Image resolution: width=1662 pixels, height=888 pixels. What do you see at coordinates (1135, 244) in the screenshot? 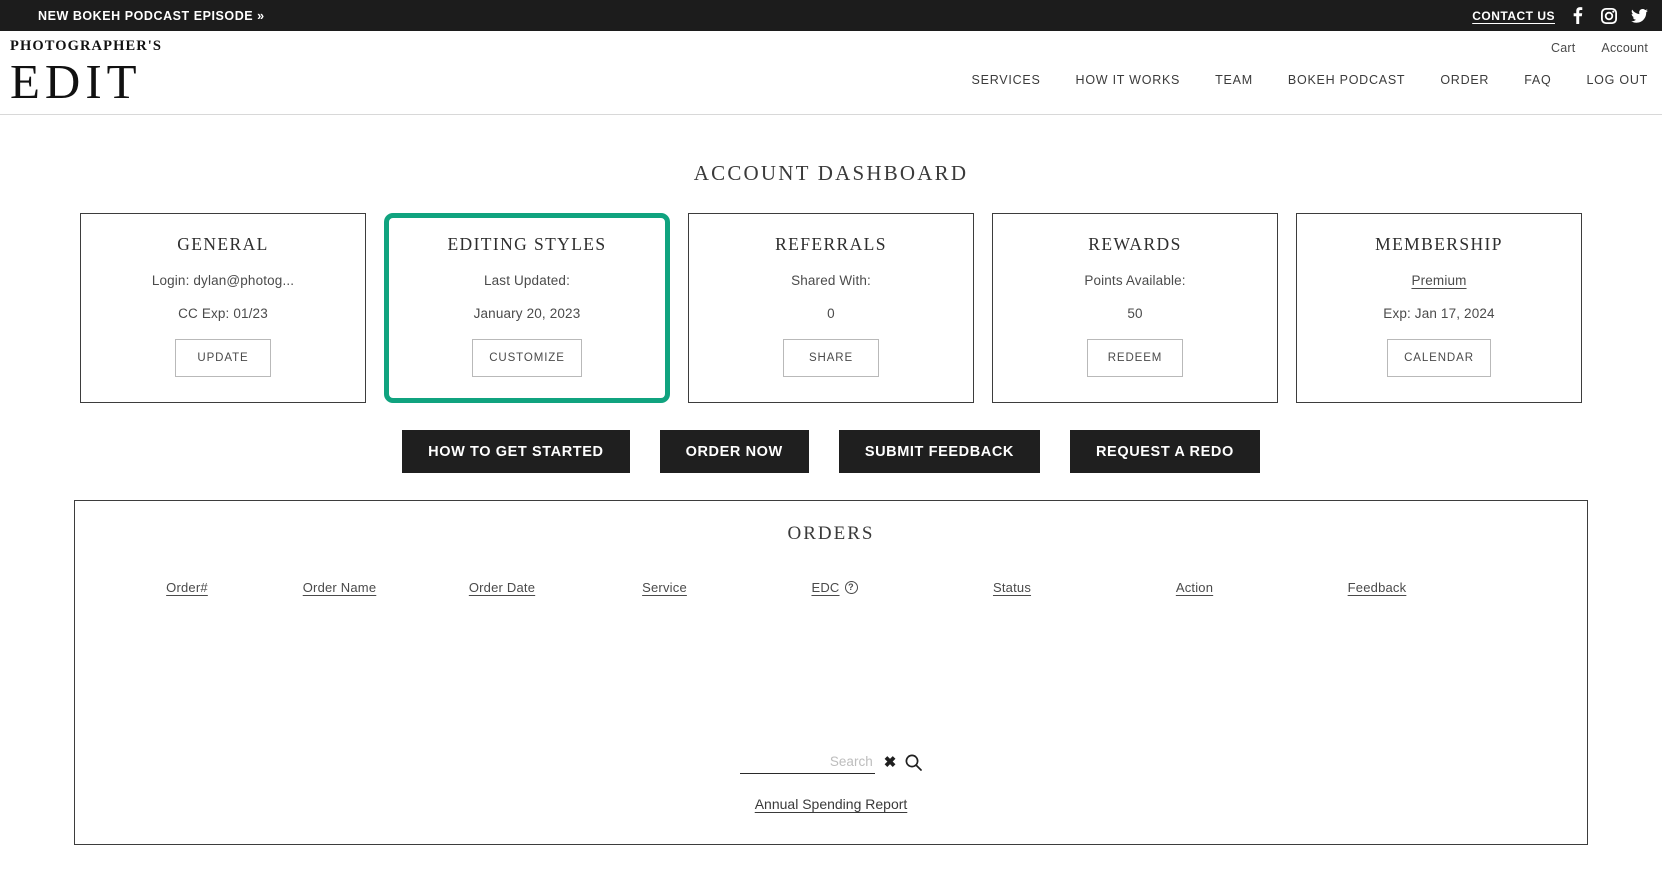
I see `card-title: REWARDS` at bounding box center [1135, 244].